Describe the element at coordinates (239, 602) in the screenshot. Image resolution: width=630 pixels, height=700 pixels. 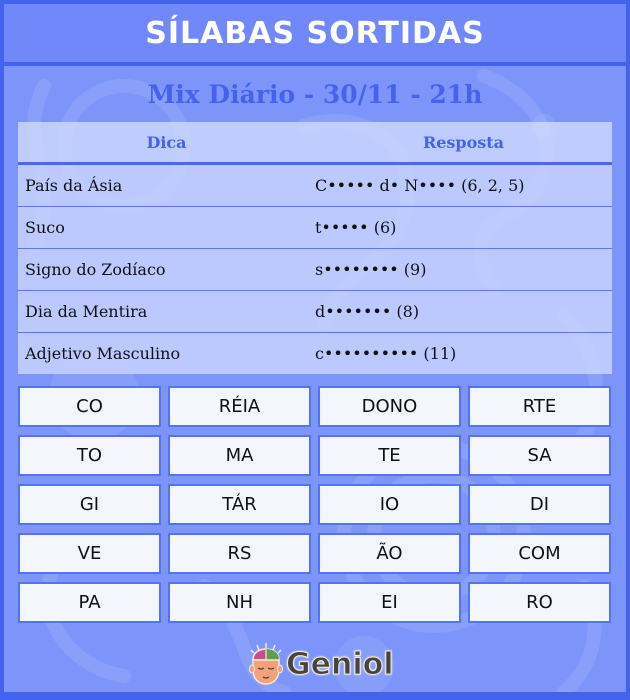
I see `syllable-tile: NH` at that location.